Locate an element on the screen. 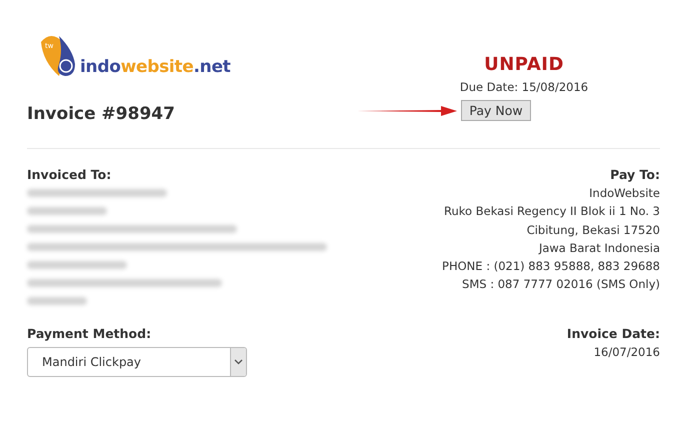 The width and height of the screenshot is (684, 426). logo-drop-drawing is located at coordinates (58, 56).